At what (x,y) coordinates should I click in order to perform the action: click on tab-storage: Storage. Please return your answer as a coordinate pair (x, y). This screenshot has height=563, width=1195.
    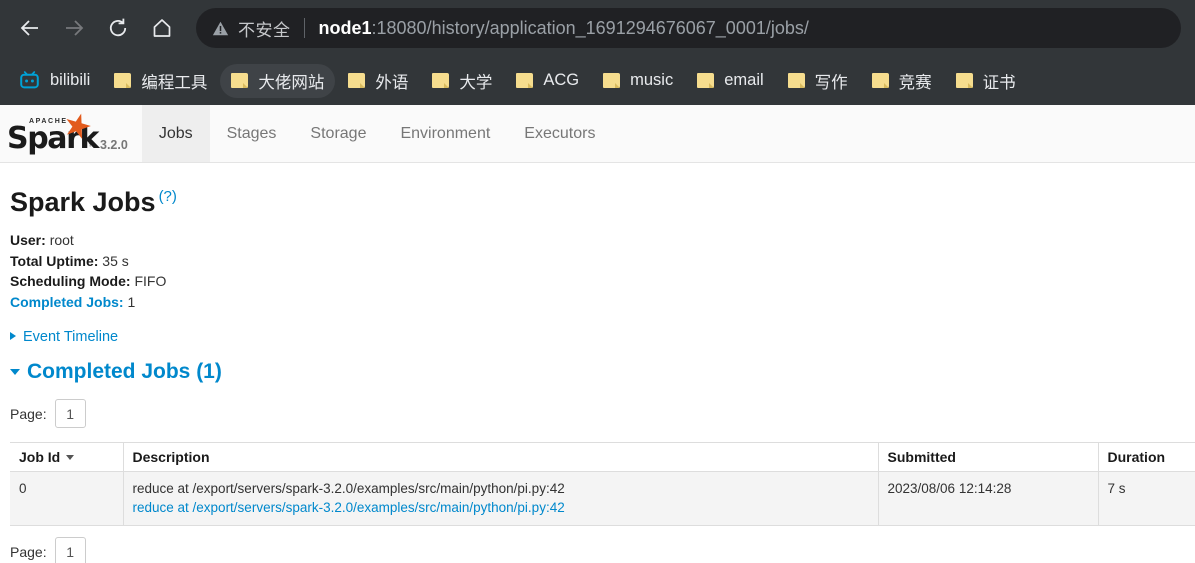
    Looking at the image, I should click on (338, 133).